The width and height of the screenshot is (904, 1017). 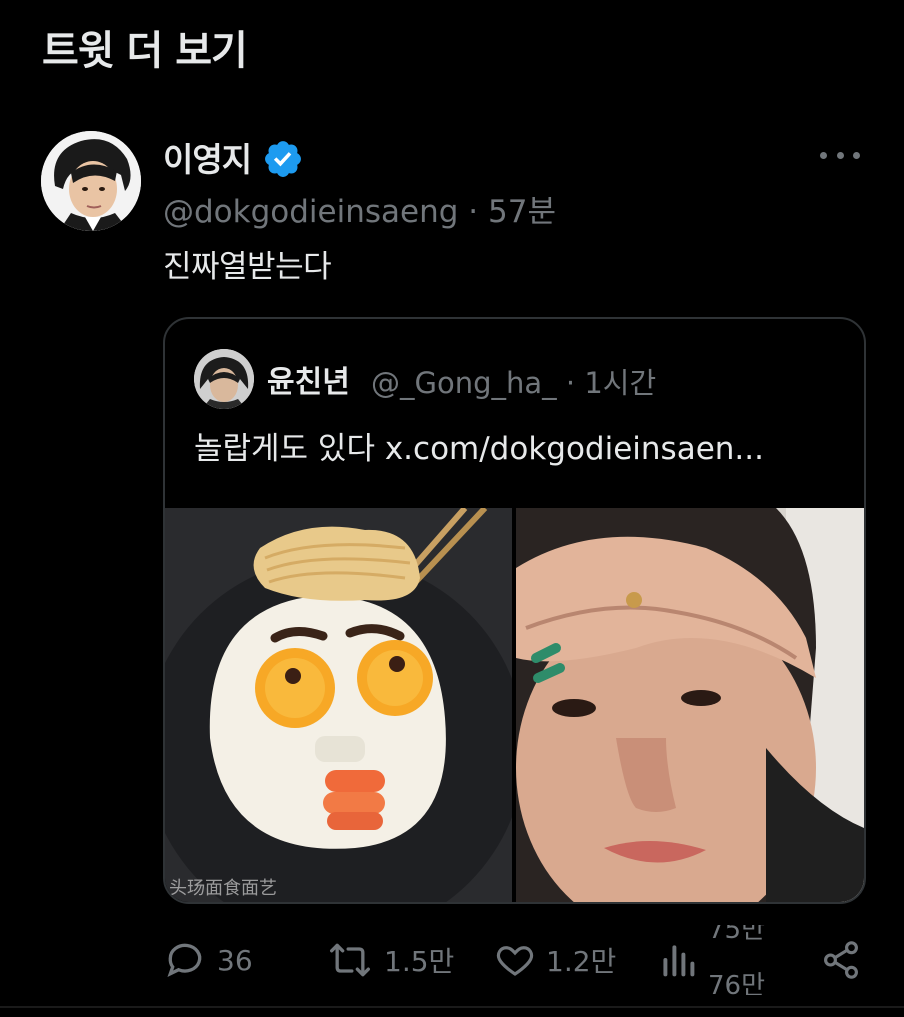 What do you see at coordinates (840, 155) in the screenshot?
I see `more-icon` at bounding box center [840, 155].